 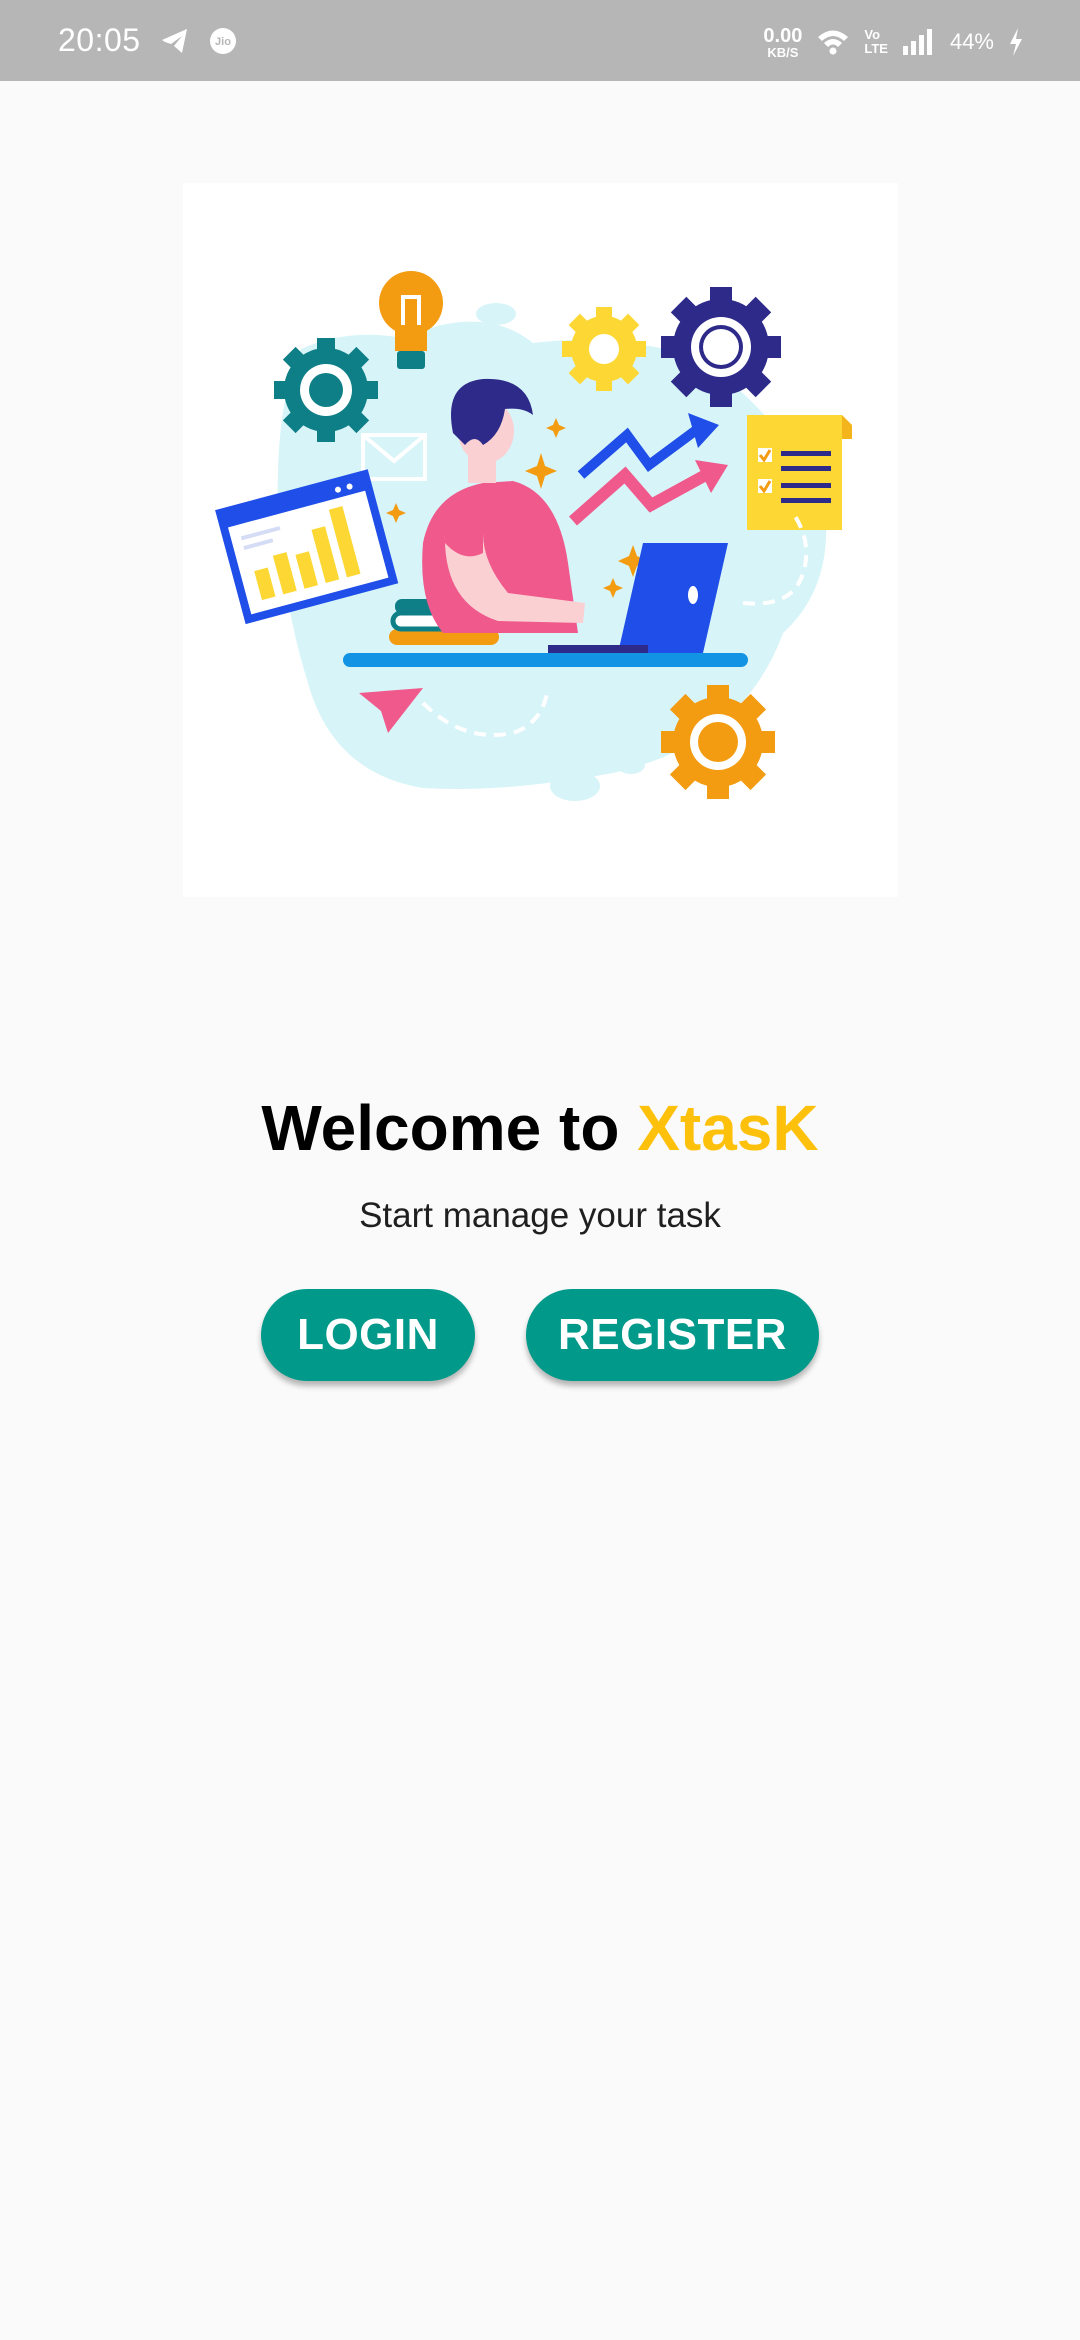 I want to click on jio-icon: Jio, so click(x=223, y=41).